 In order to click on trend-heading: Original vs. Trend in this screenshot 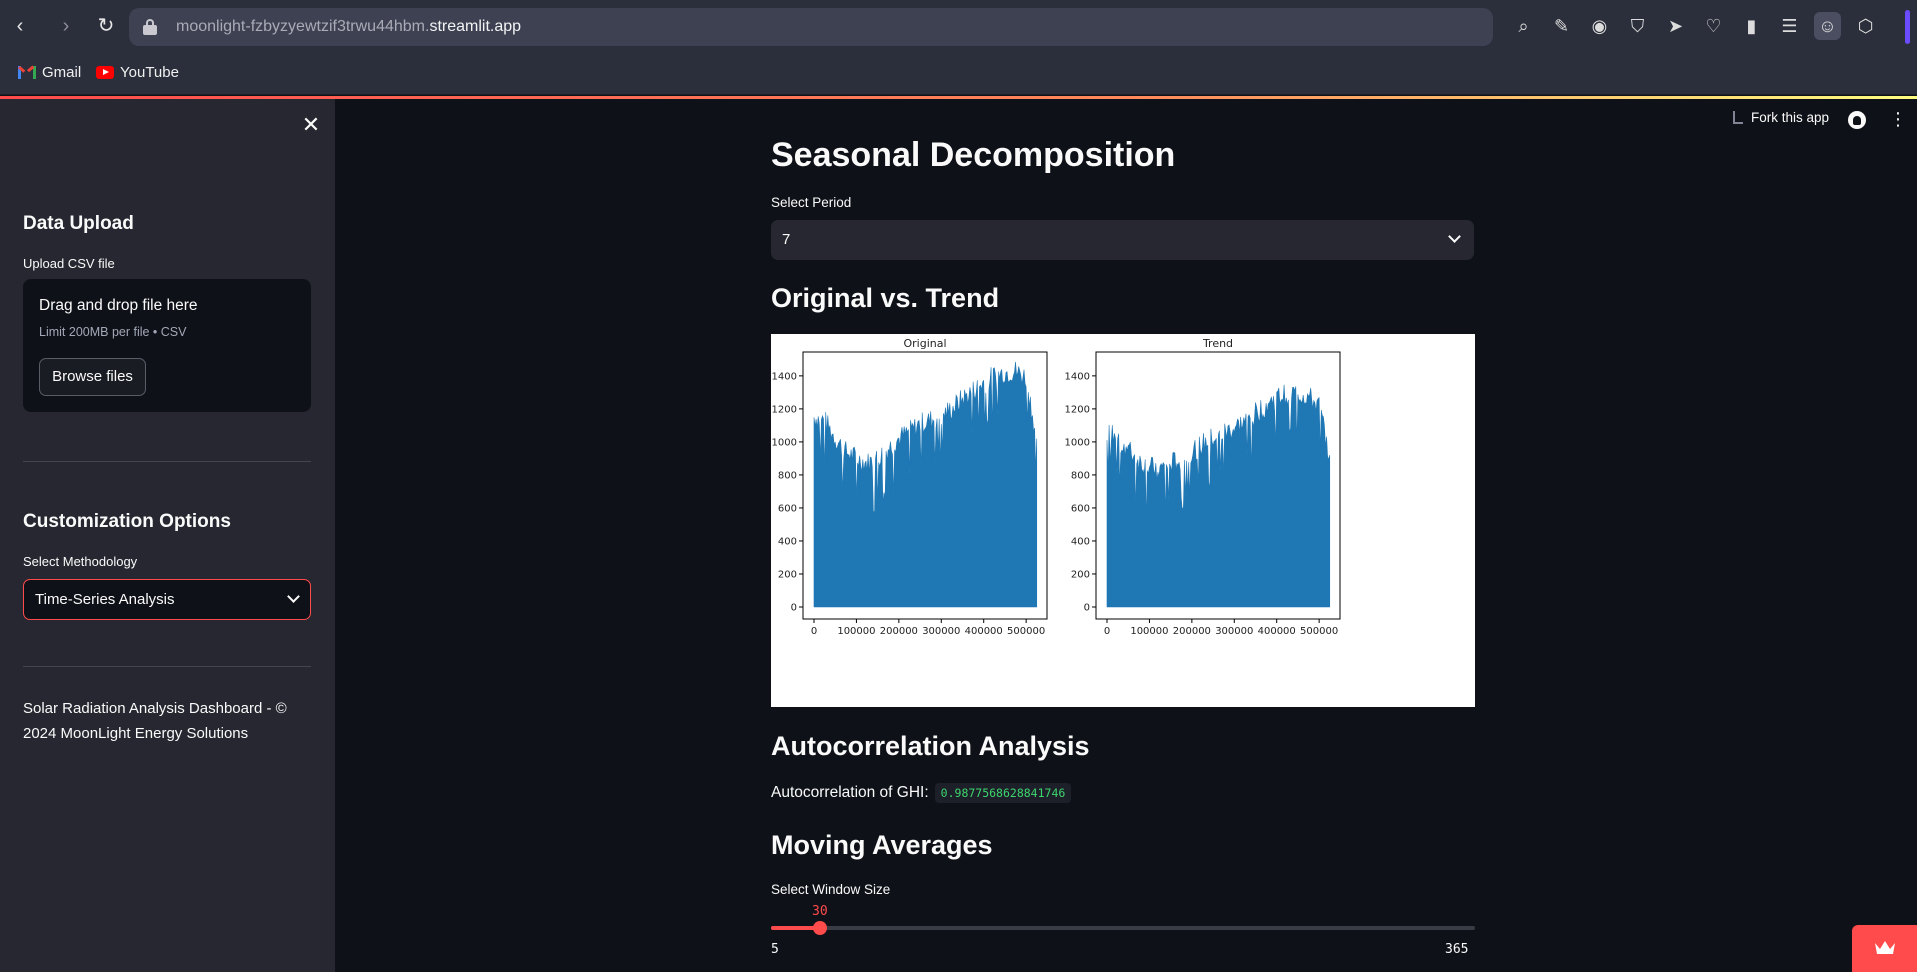, I will do `click(885, 298)`.